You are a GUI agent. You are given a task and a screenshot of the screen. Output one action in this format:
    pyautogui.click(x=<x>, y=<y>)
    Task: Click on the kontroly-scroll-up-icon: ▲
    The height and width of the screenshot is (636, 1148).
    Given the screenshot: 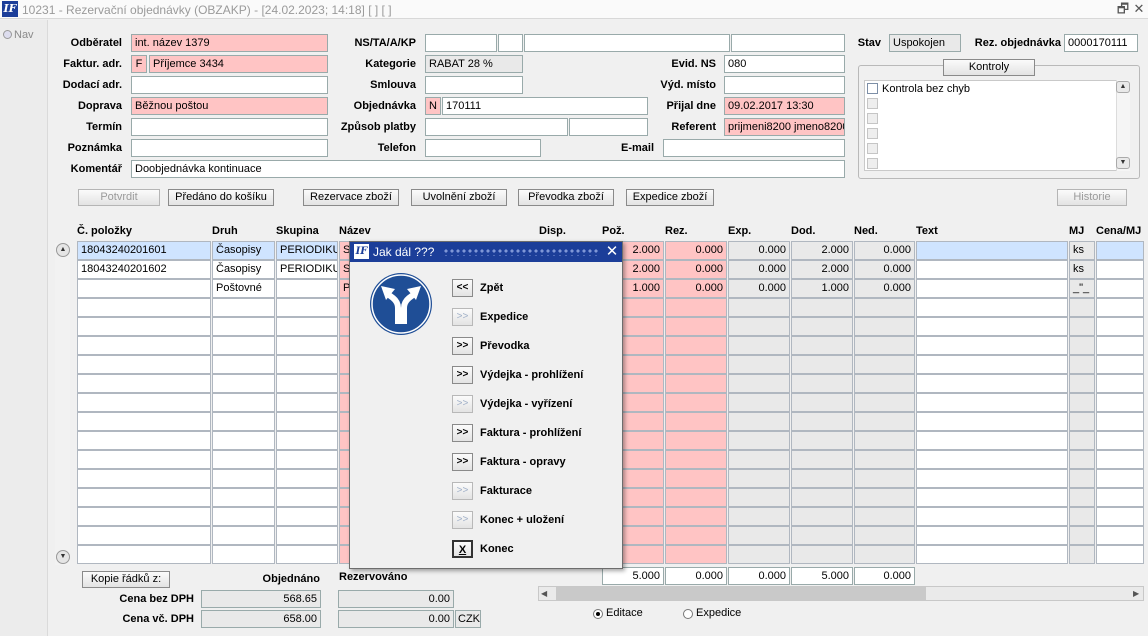 What is the action you would take?
    pyautogui.click(x=1123, y=87)
    